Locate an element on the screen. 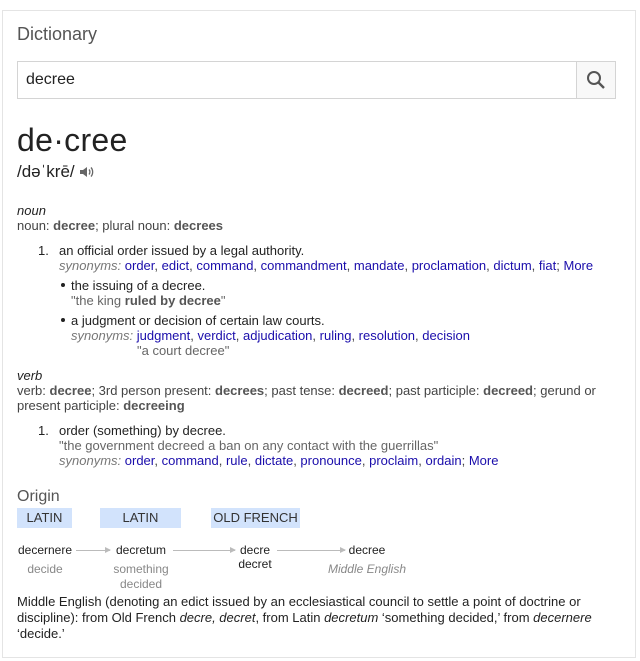  origin-heading: Origin is located at coordinates (38, 496).